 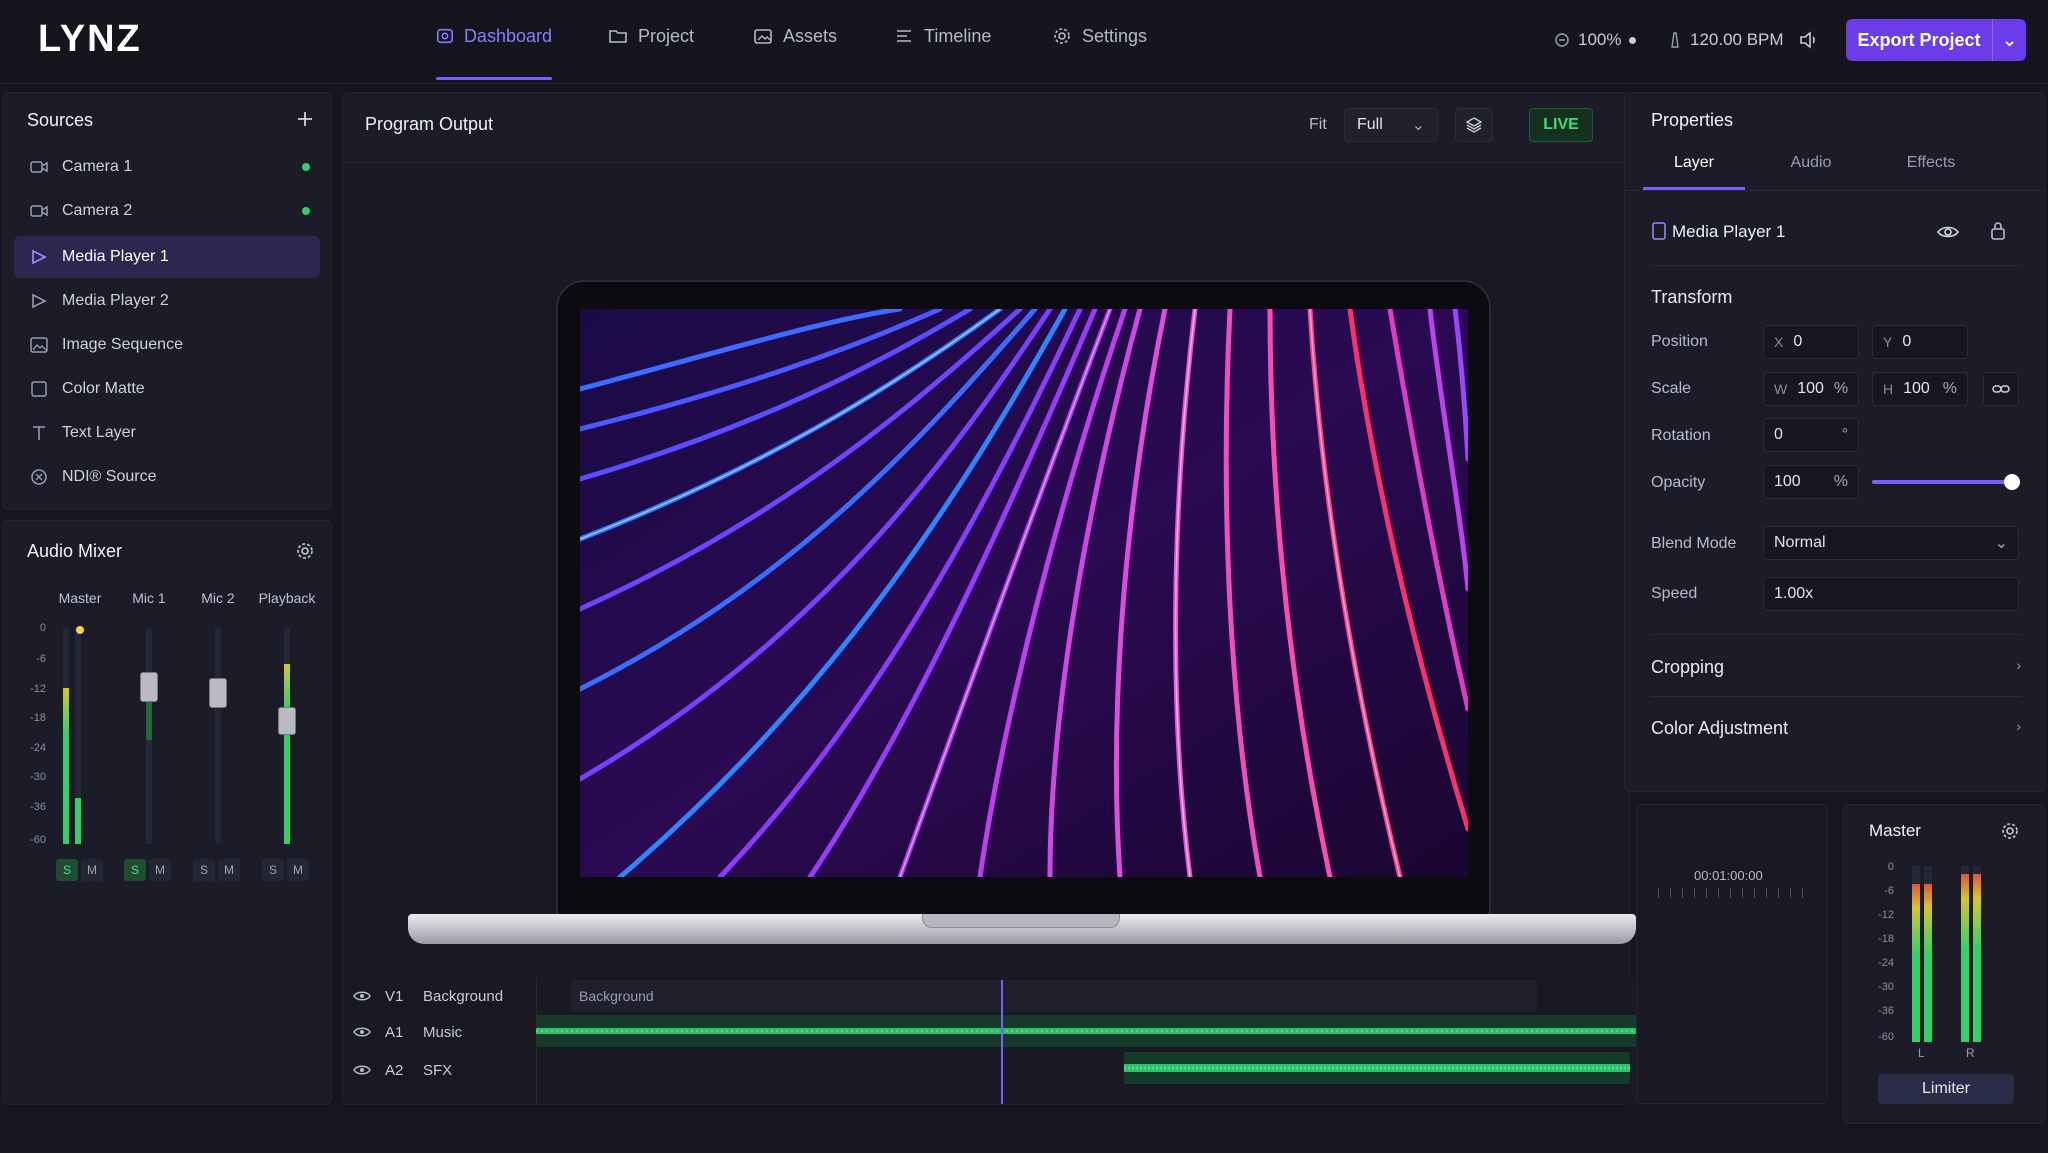 I want to click on db-tick: -30, so click(x=38, y=777).